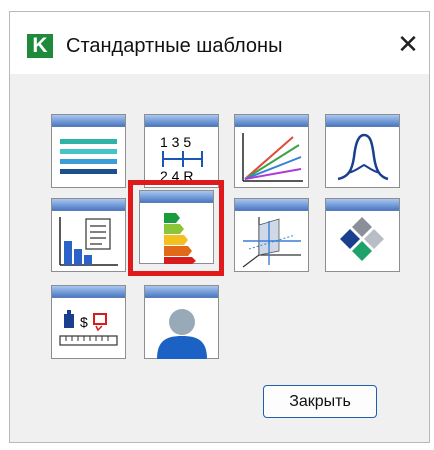  I want to click on title-bar: K Стандартные шаблоны ✕, so click(219, 43).